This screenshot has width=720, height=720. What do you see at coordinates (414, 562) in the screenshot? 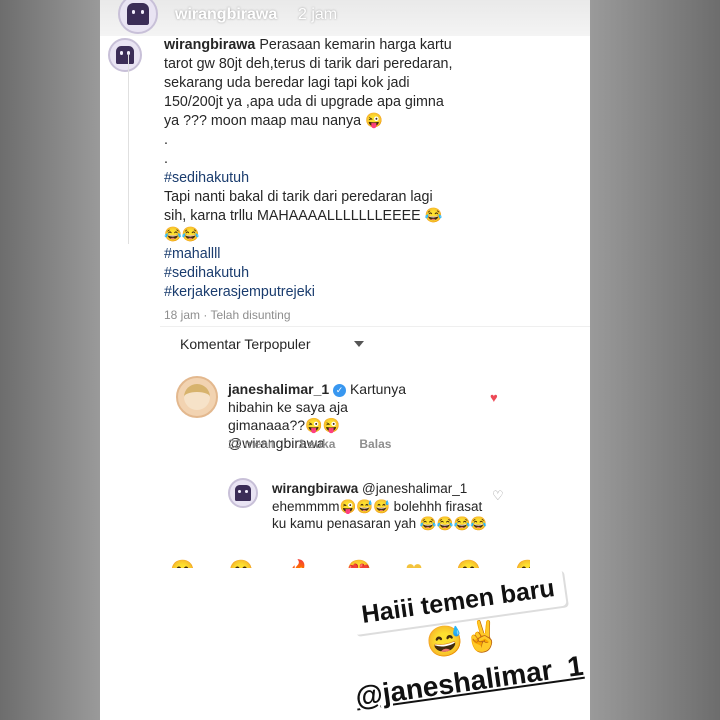
I see `emoji-item: ❤` at bounding box center [414, 562].